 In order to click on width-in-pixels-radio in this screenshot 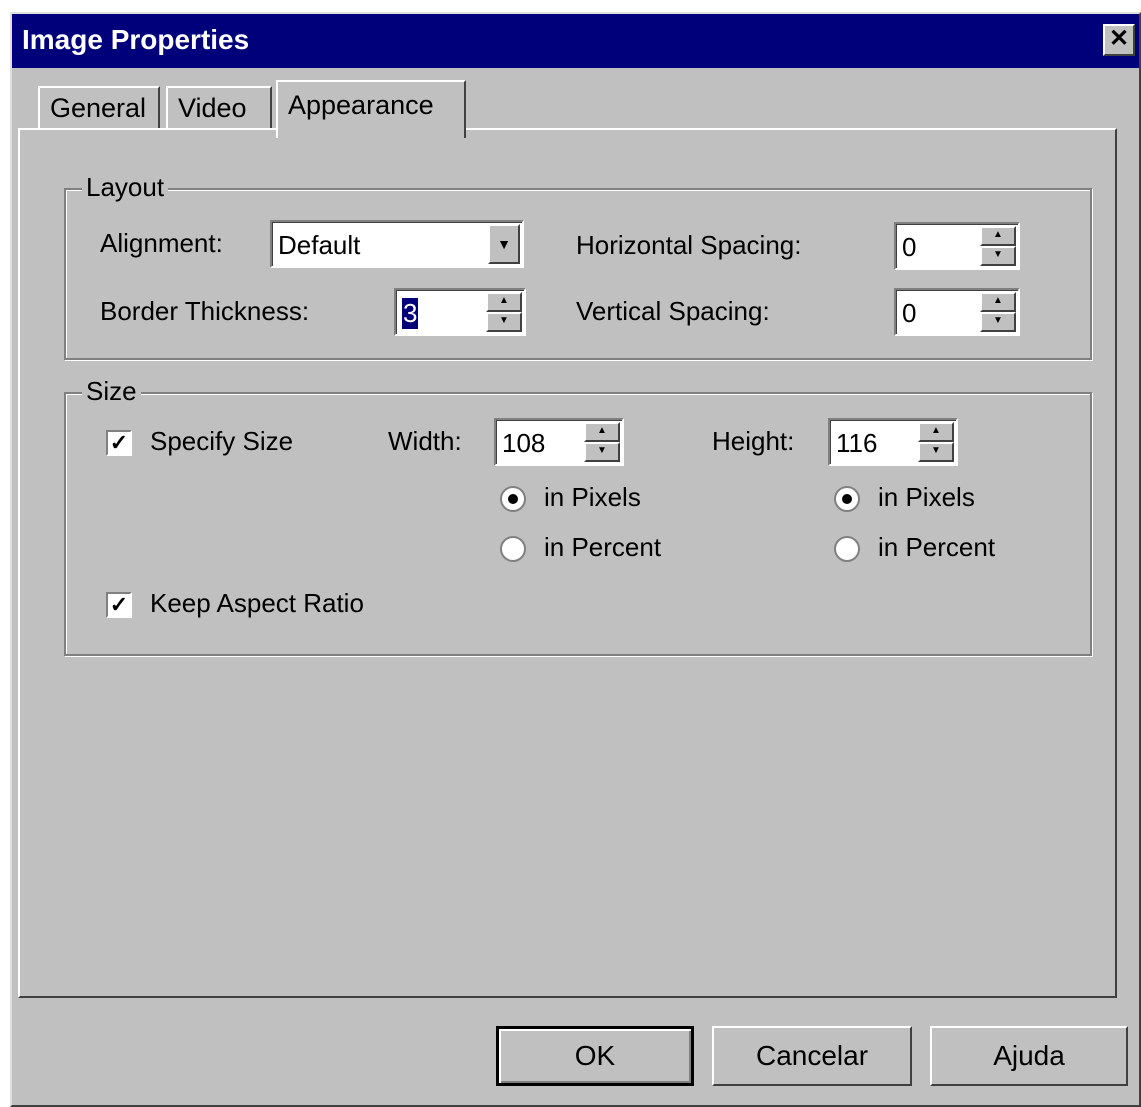, I will do `click(513, 499)`.